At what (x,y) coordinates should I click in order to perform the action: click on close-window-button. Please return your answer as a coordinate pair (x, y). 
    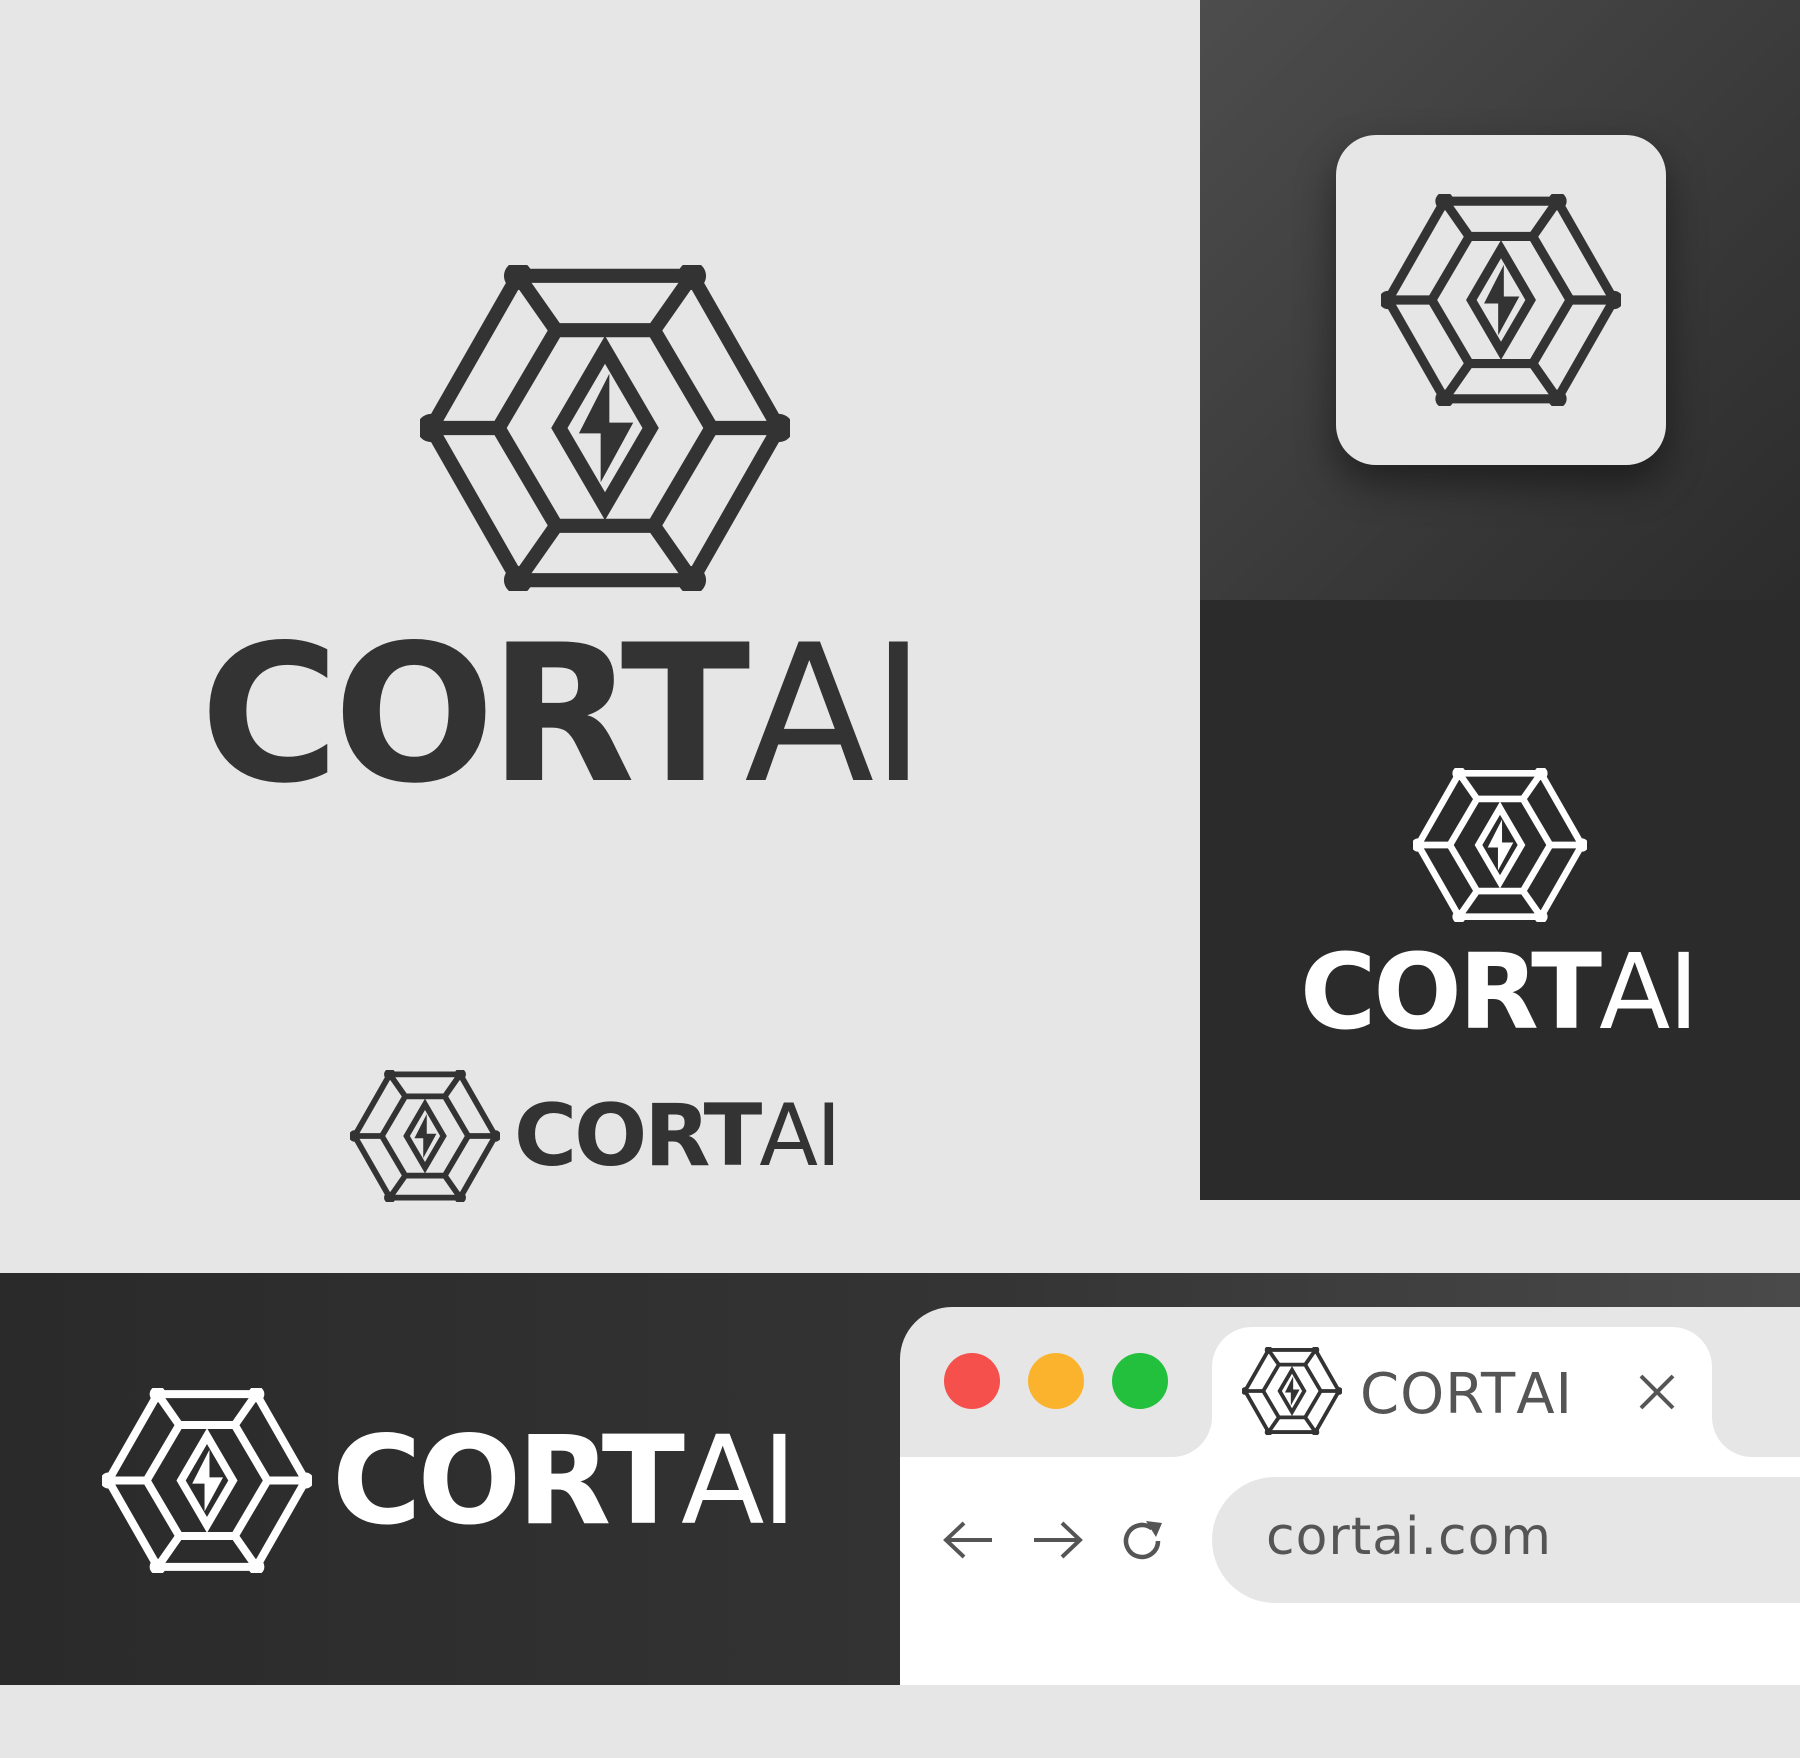
    Looking at the image, I should click on (972, 1381).